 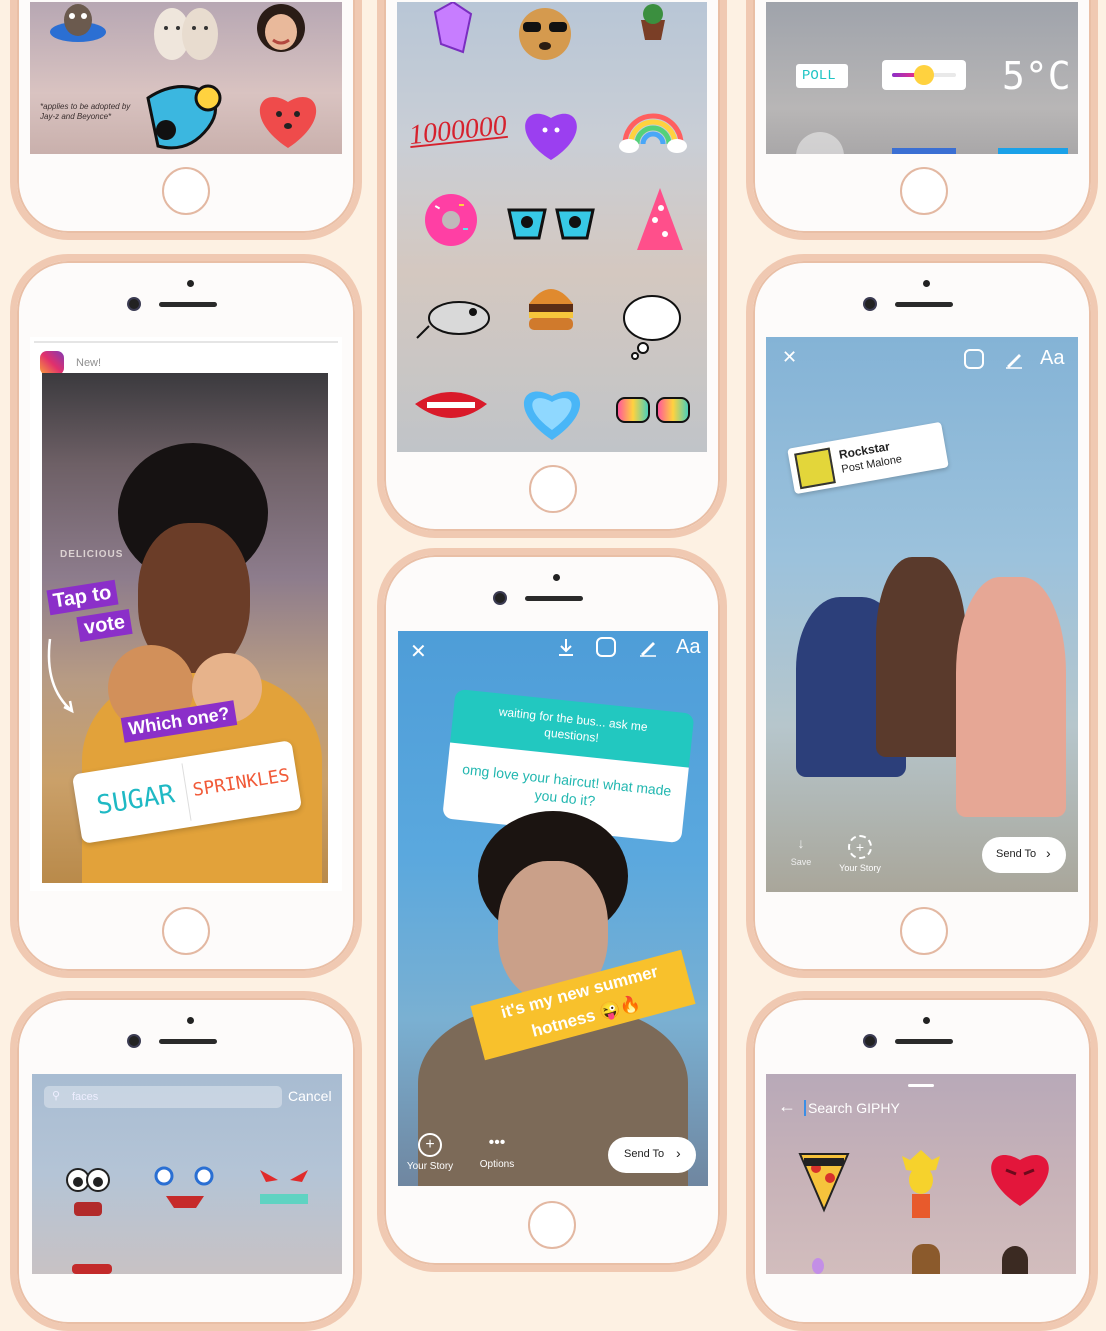 I want to click on genie-sticker, so click(x=185, y=111).